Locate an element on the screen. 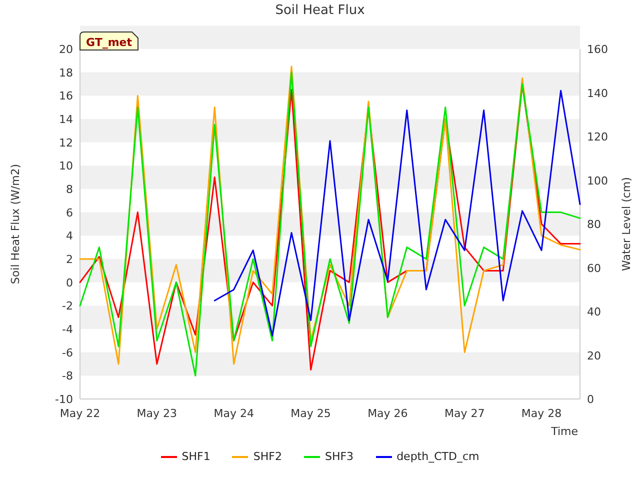  x-tick-label: May 26 is located at coordinates (388, 413).